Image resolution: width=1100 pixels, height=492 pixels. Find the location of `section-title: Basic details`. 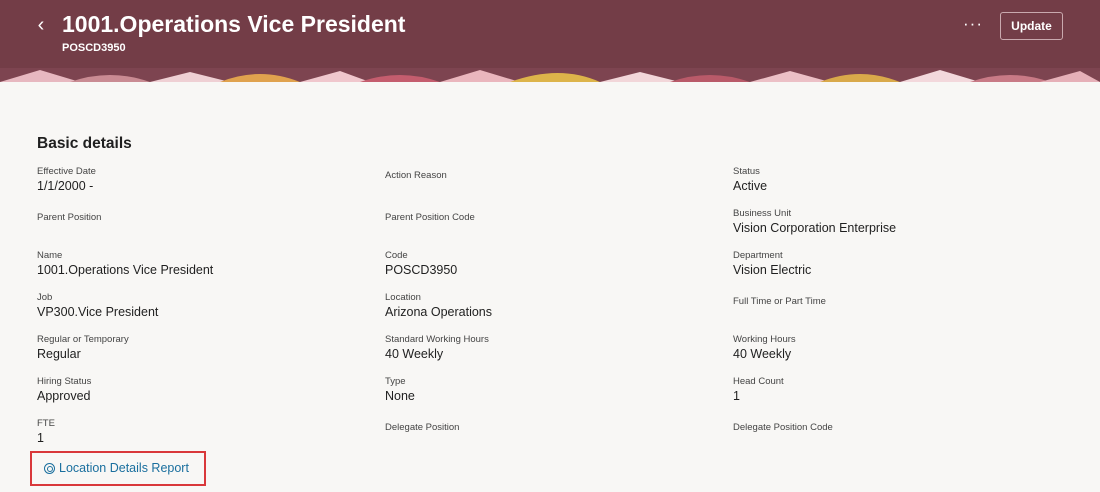

section-title: Basic details is located at coordinates (84, 143).